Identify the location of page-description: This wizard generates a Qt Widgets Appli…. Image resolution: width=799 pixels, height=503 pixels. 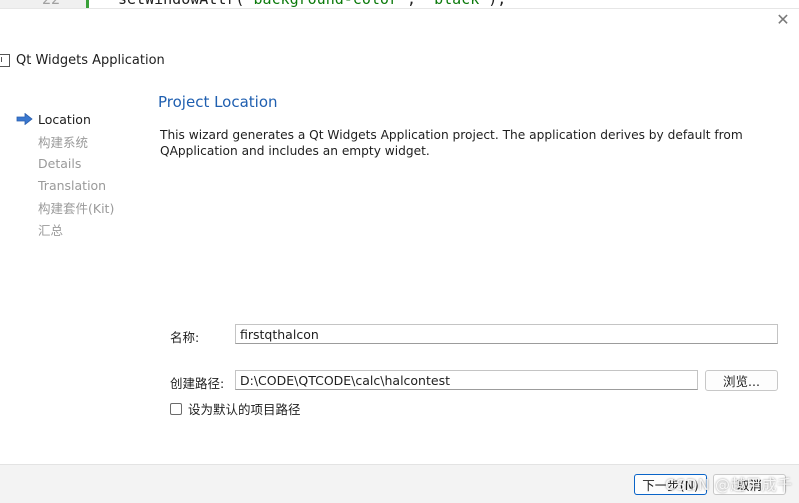
(451, 143).